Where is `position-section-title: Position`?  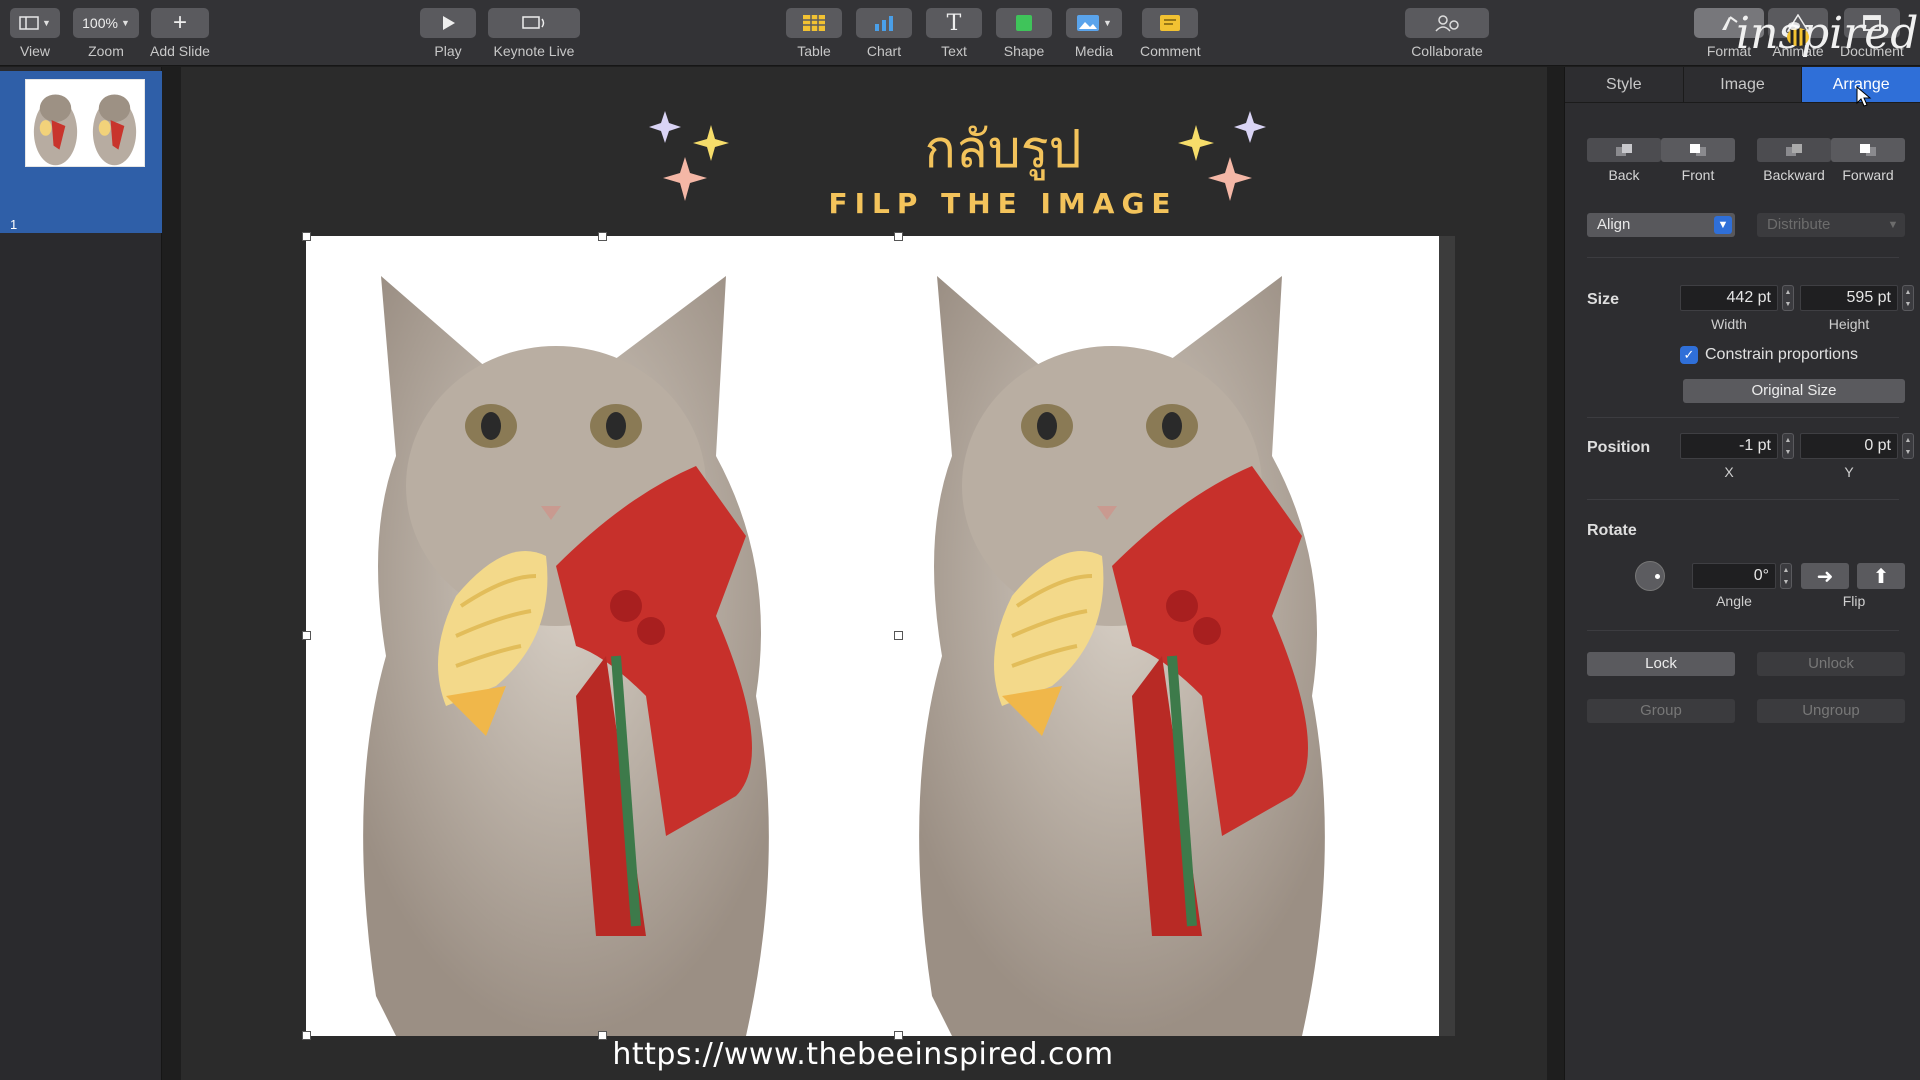 position-section-title: Position is located at coordinates (1619, 447).